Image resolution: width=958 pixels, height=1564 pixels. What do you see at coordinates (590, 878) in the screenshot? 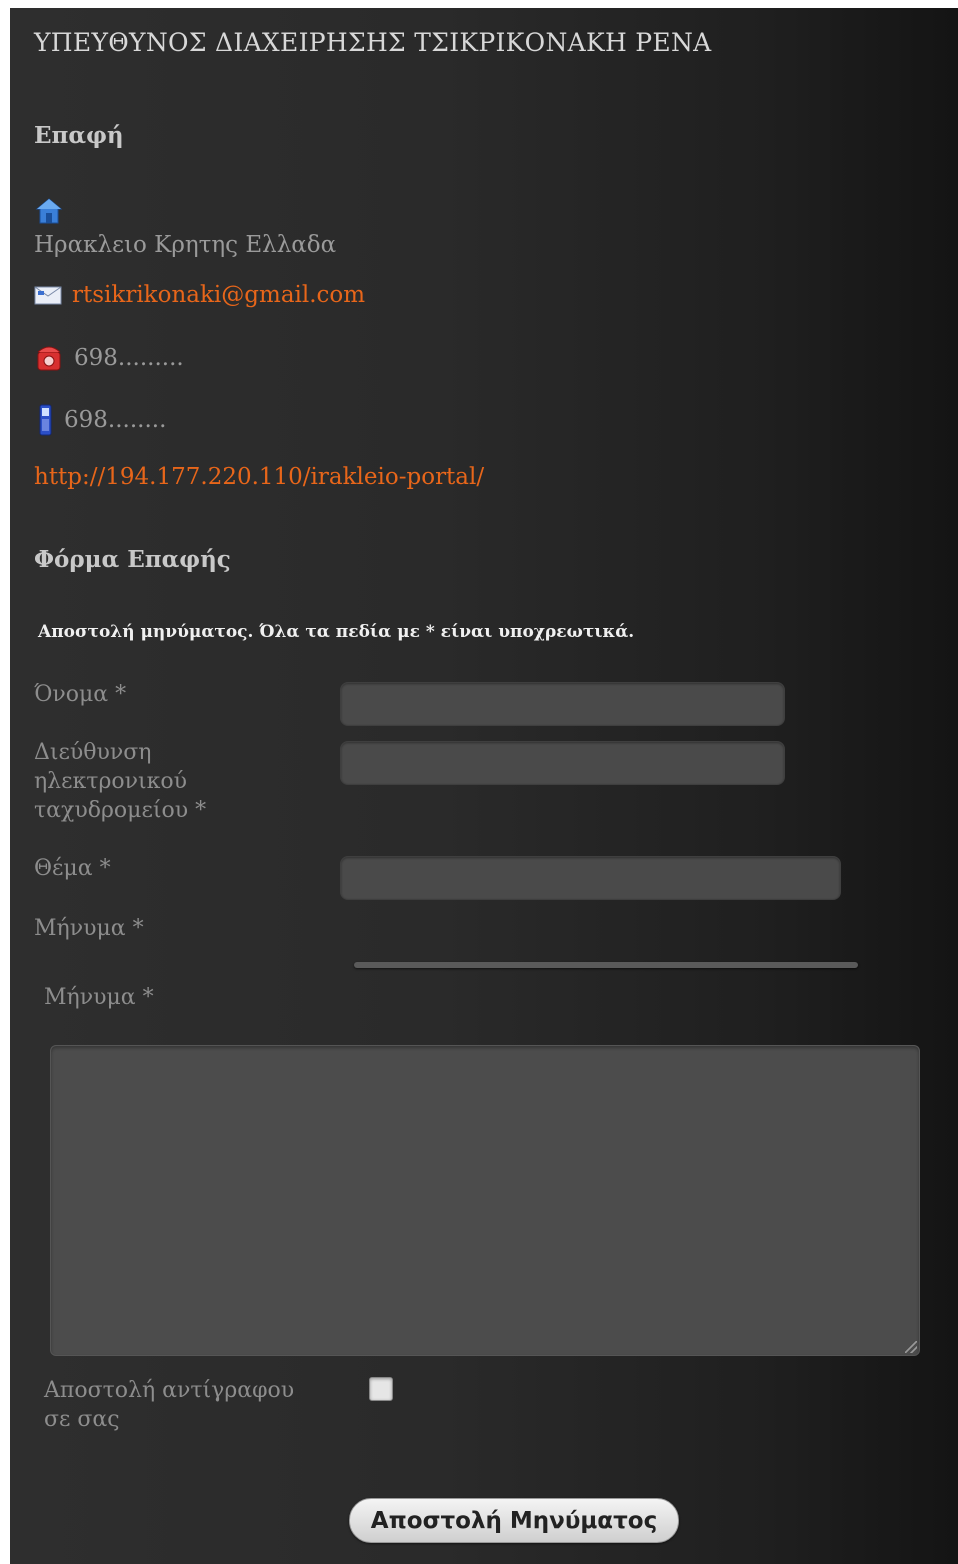
I see `subject-input` at bounding box center [590, 878].